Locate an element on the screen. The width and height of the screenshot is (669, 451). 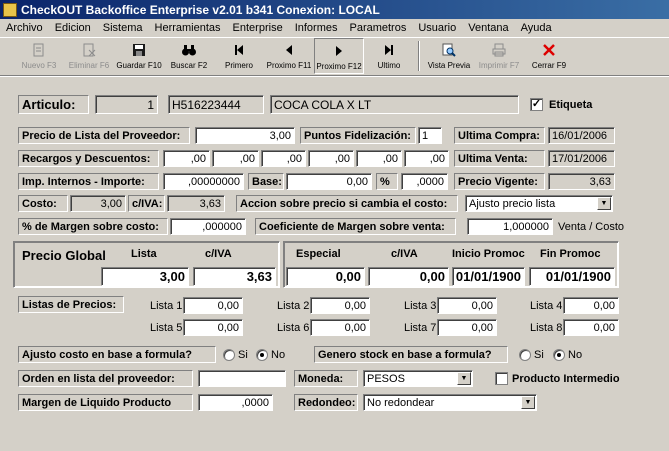
precio-global-lista-input: 3,00 is located at coordinates (145, 276).